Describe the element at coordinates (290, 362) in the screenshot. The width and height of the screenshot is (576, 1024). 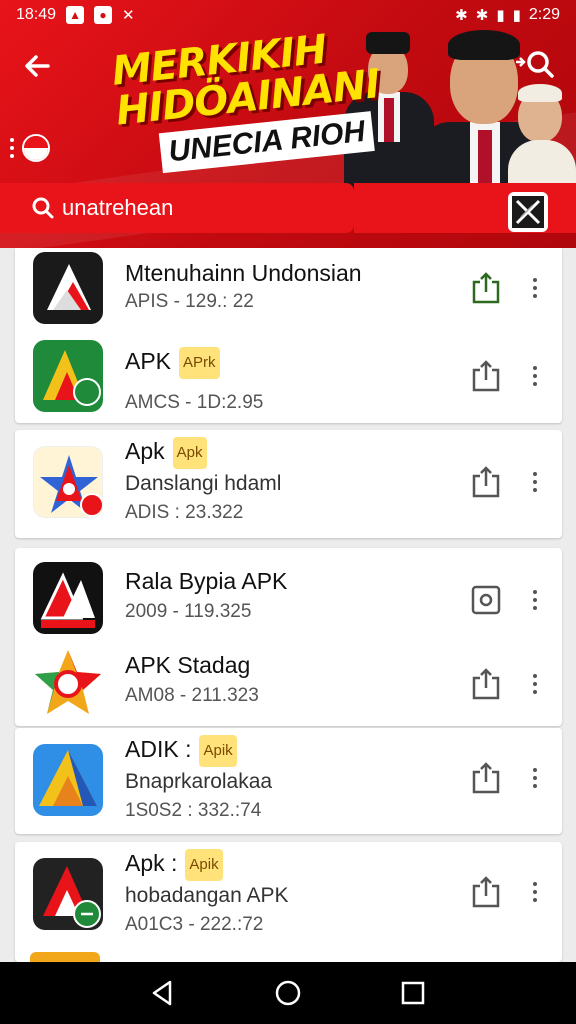
I see `app-title: APK APrk` at that location.